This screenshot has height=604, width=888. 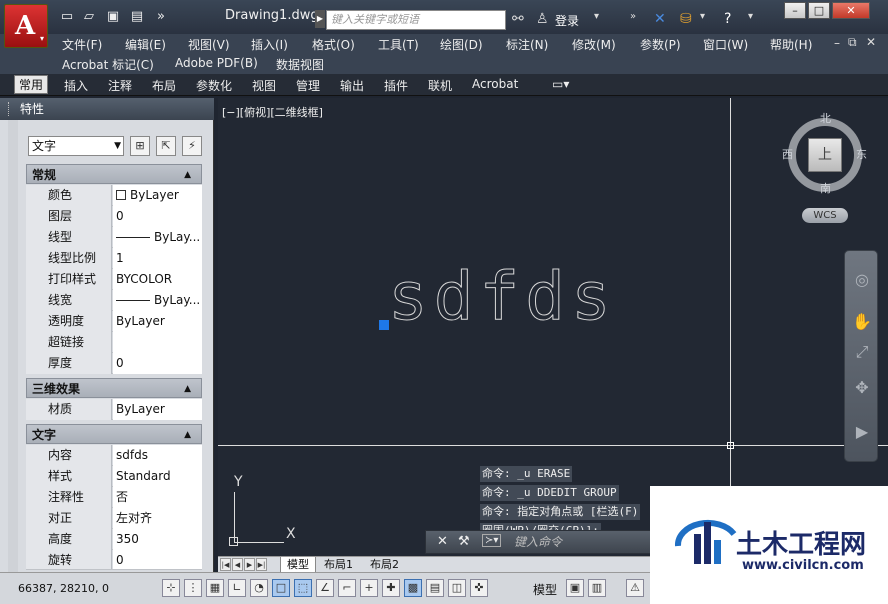 What do you see at coordinates (269, 44) in the screenshot?
I see `menu-insert: 插入(I)` at bounding box center [269, 44].